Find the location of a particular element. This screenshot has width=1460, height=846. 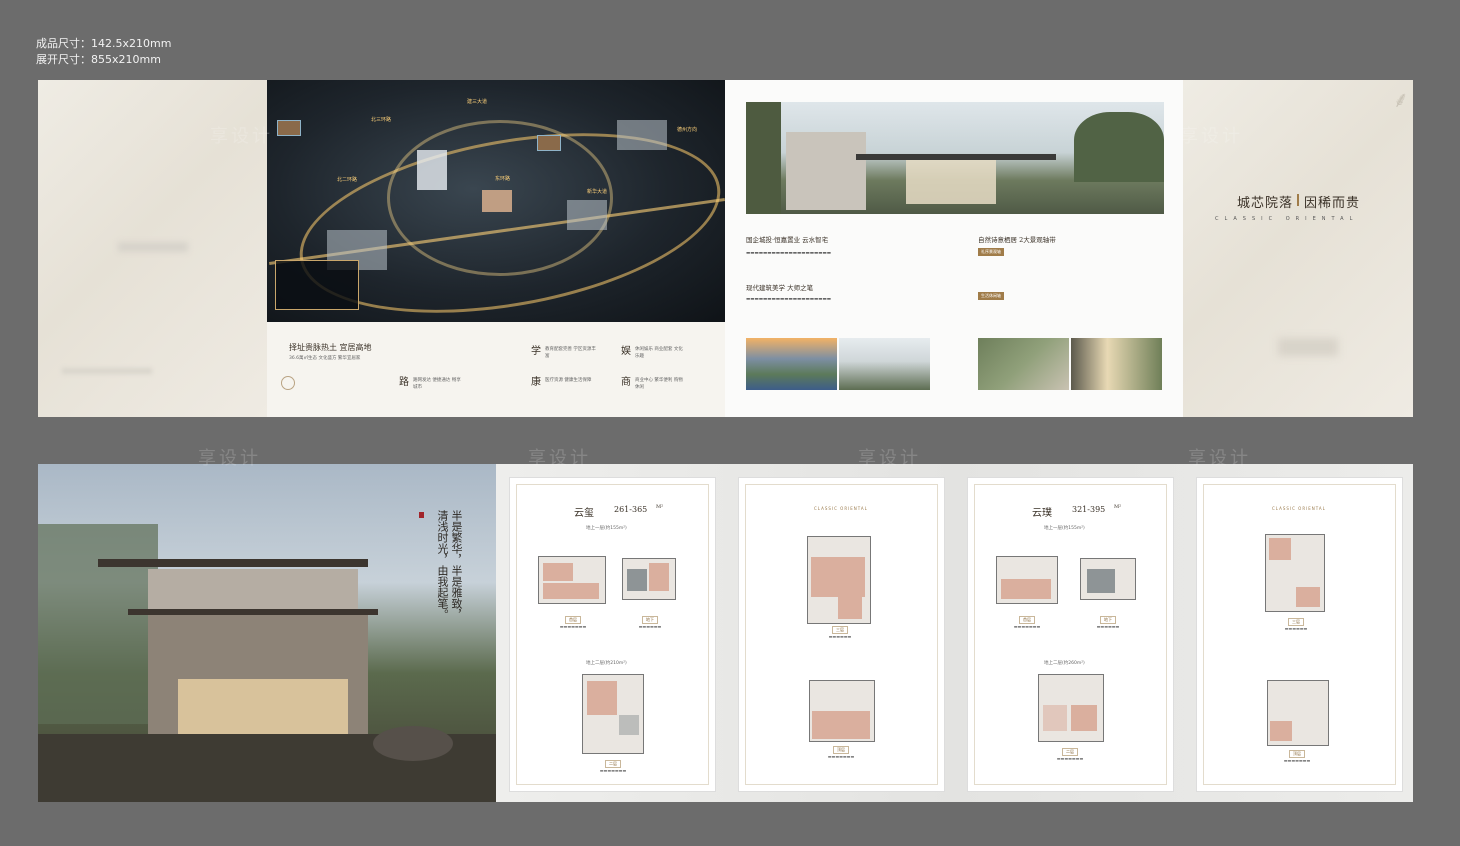

sunset-pool-photo is located at coordinates (791, 364).